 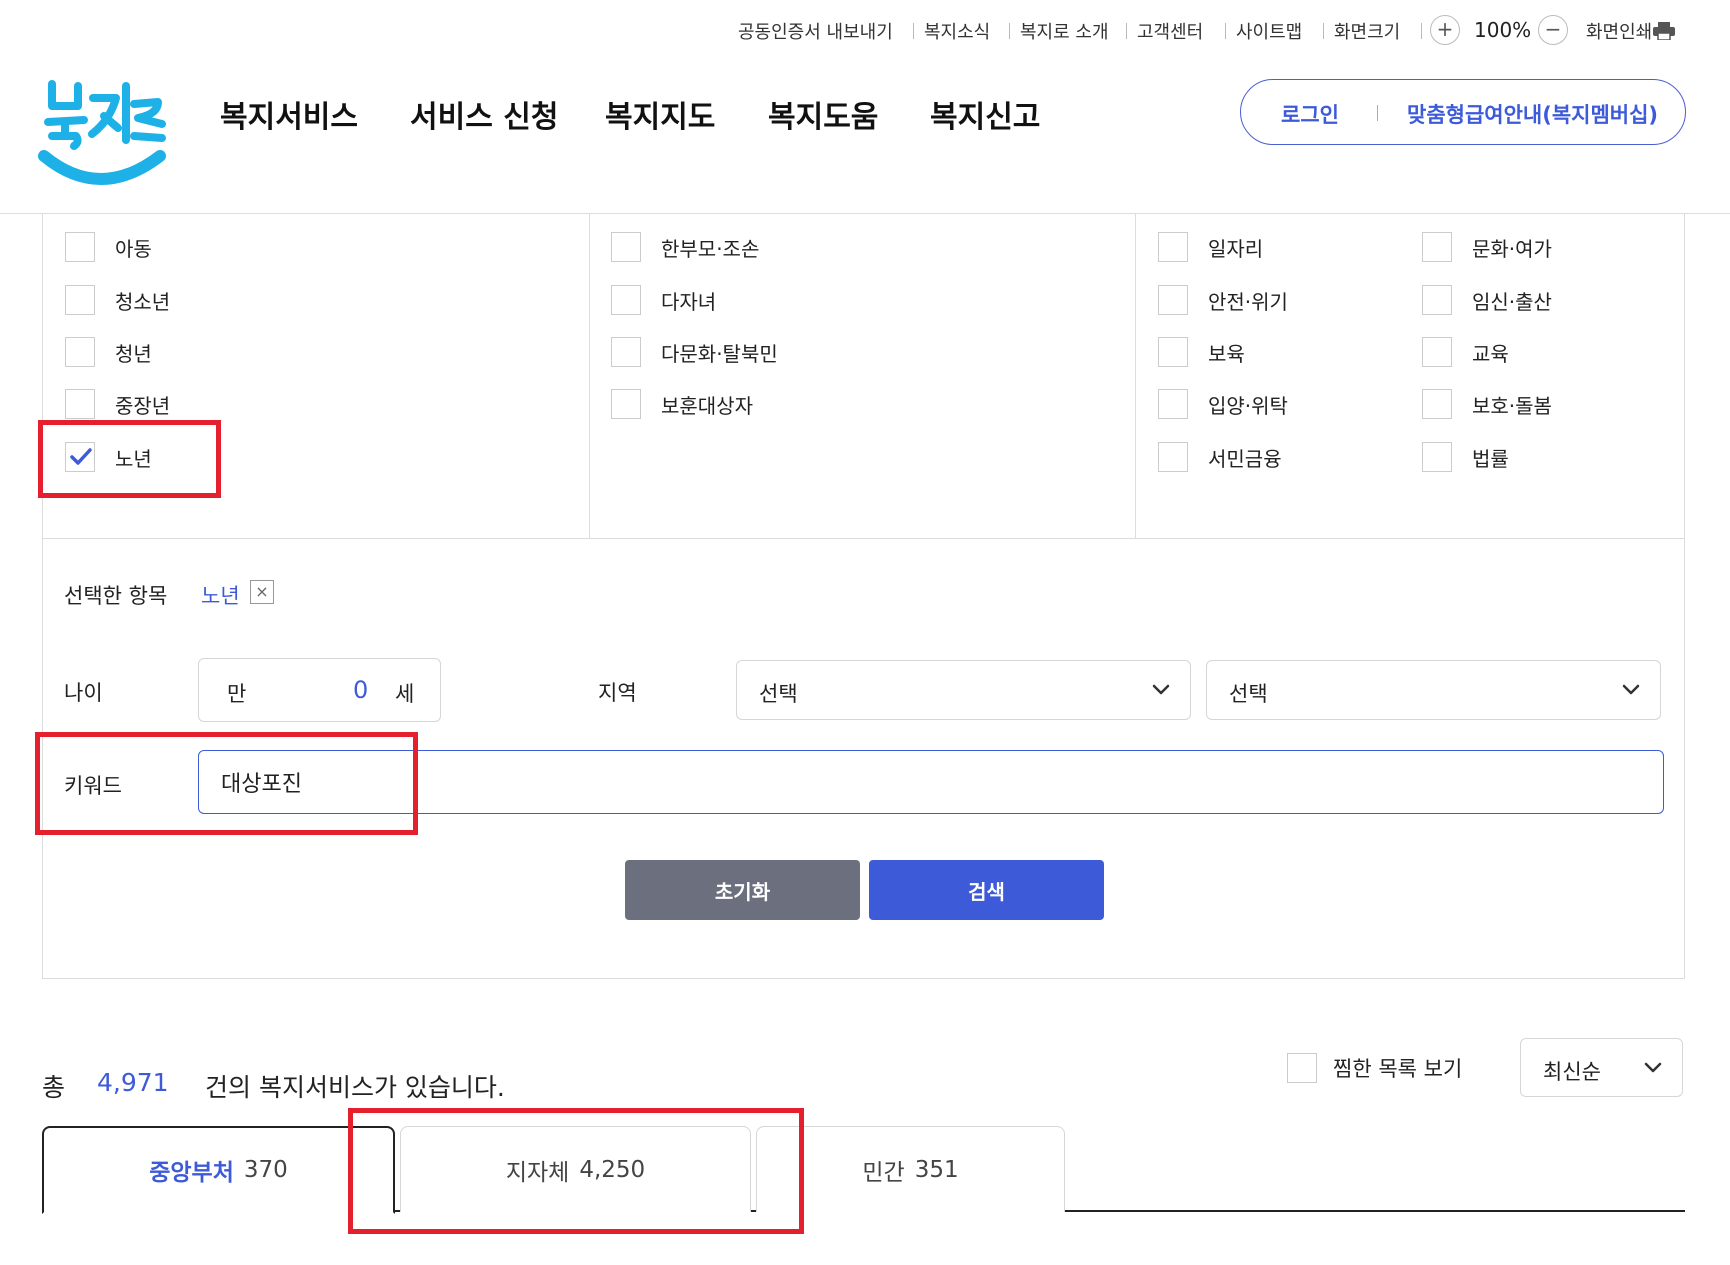 I want to click on tab-count: 370, so click(x=265, y=1170).